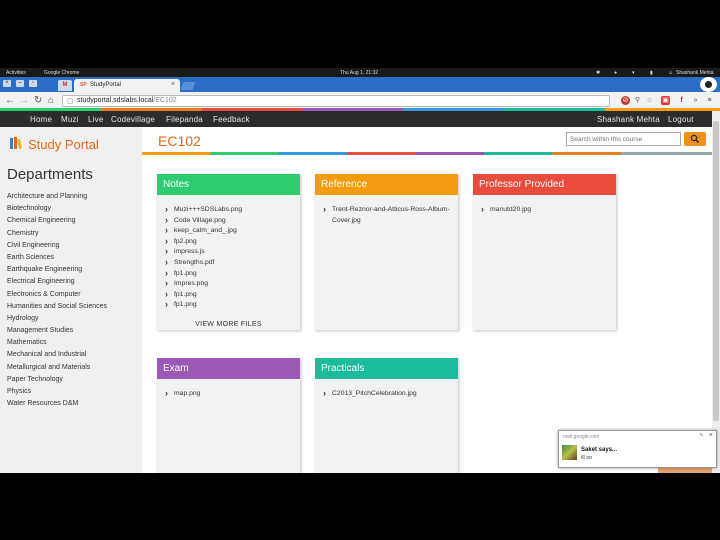  Describe the element at coordinates (386, 394) in the screenshot. I see `file-link: C2013_PitchCelebration.jpg` at that location.